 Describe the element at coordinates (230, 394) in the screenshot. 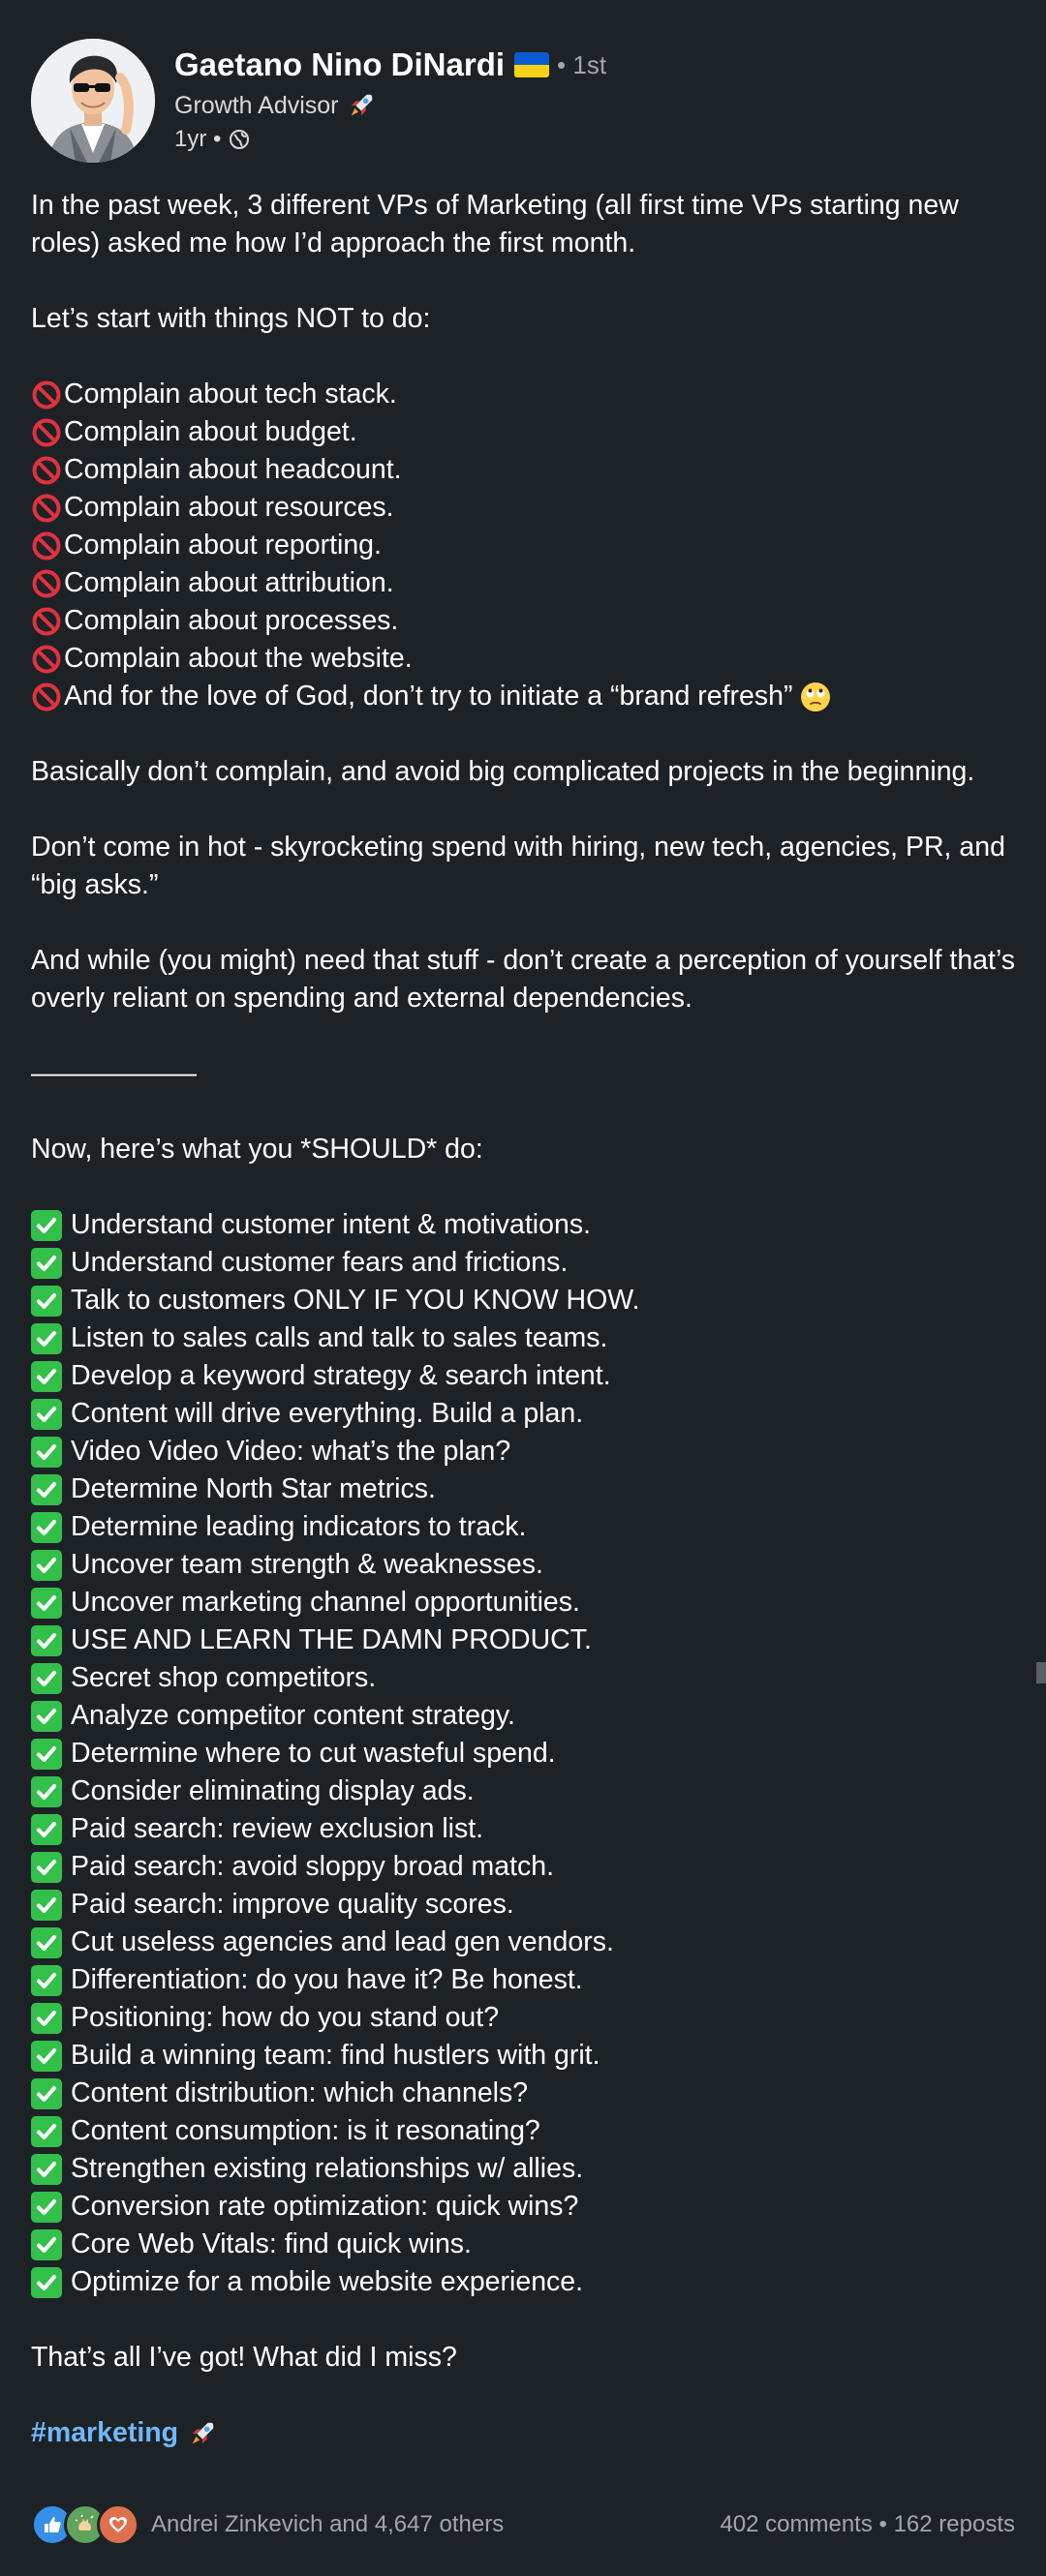

I see `not-to-do-item-text: Complain about tech stack.` at that location.